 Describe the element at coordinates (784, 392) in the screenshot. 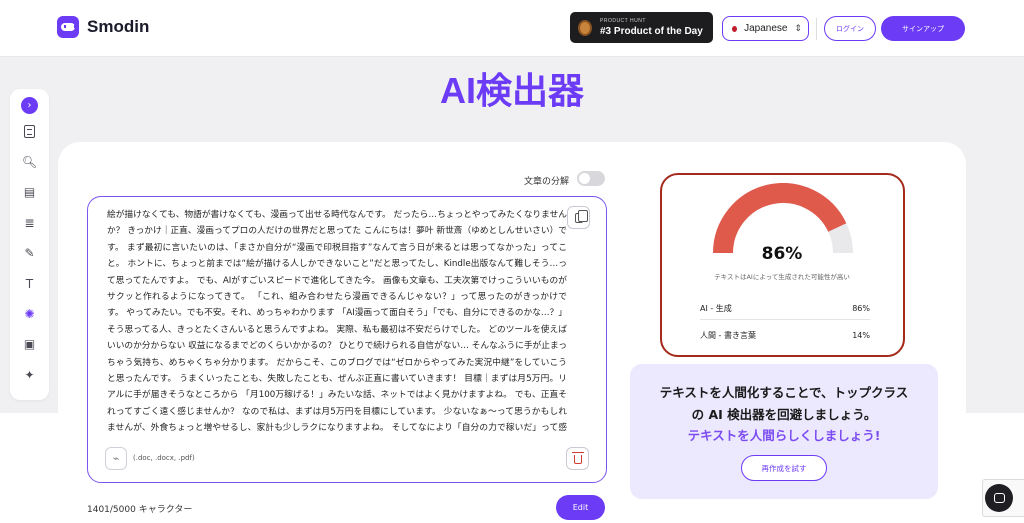

I see `humanize-headline-1: テキストを人間化することで、トップクラス` at that location.